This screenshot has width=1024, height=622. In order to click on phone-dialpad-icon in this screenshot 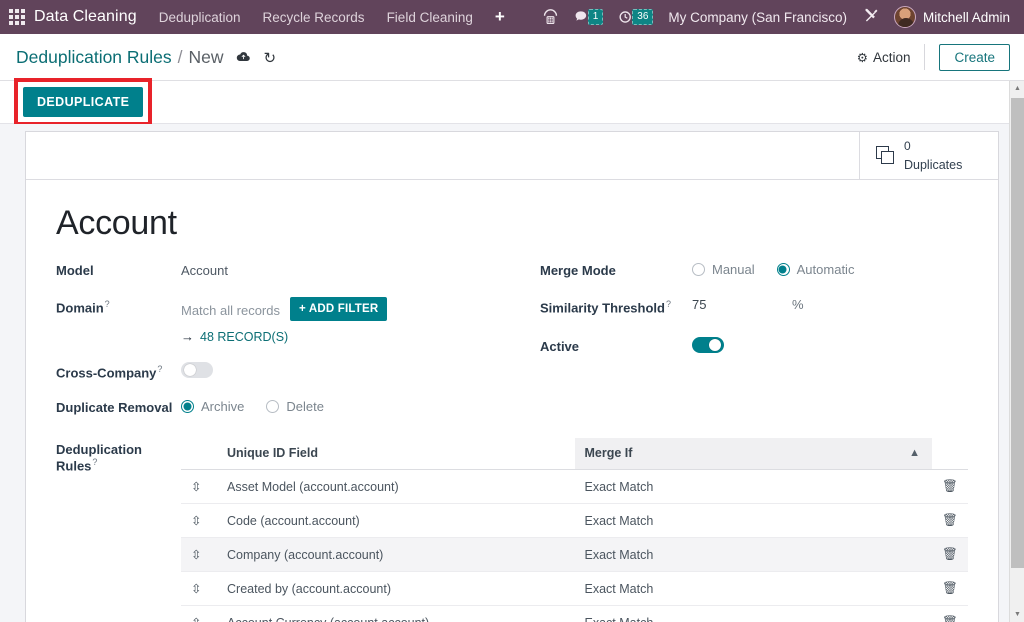, I will do `click(550, 17)`.